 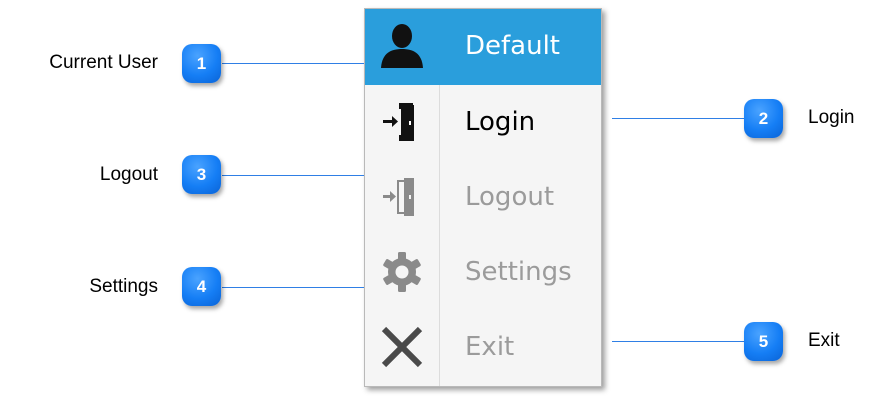 I want to click on menu-item-label: Logout, so click(x=510, y=197).